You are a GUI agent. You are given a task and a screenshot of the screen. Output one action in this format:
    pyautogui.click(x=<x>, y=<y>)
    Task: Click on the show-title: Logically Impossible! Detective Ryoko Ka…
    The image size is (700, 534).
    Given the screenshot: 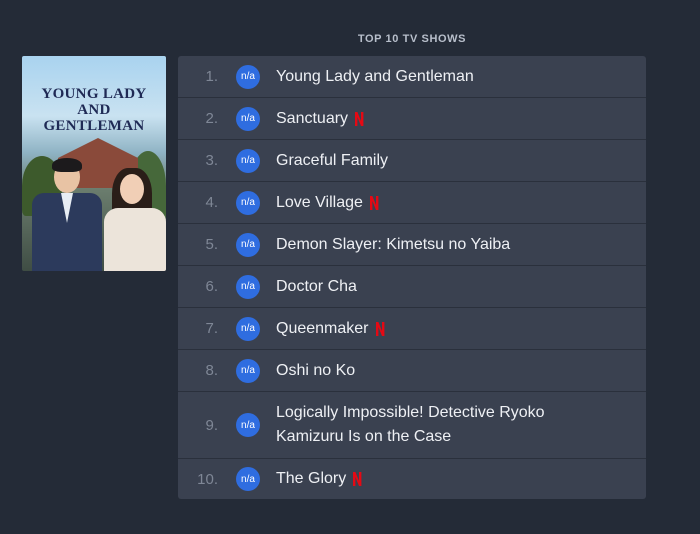 What is the action you would take?
    pyautogui.click(x=436, y=425)
    